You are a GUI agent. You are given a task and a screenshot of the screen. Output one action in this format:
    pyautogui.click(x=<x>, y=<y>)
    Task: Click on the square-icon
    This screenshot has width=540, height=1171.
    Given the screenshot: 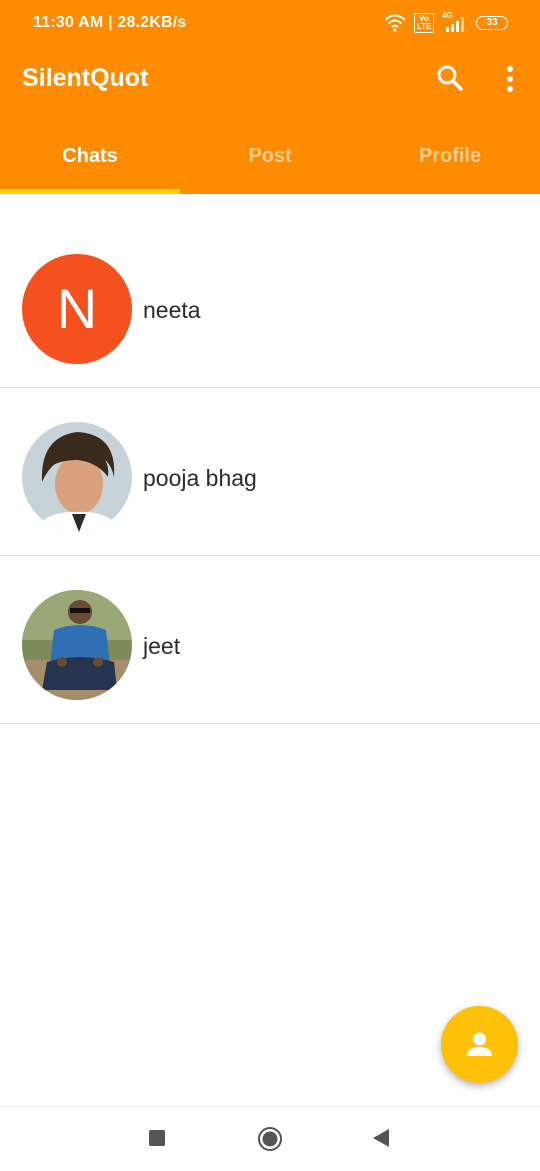 What is the action you would take?
    pyautogui.click(x=157, y=1138)
    